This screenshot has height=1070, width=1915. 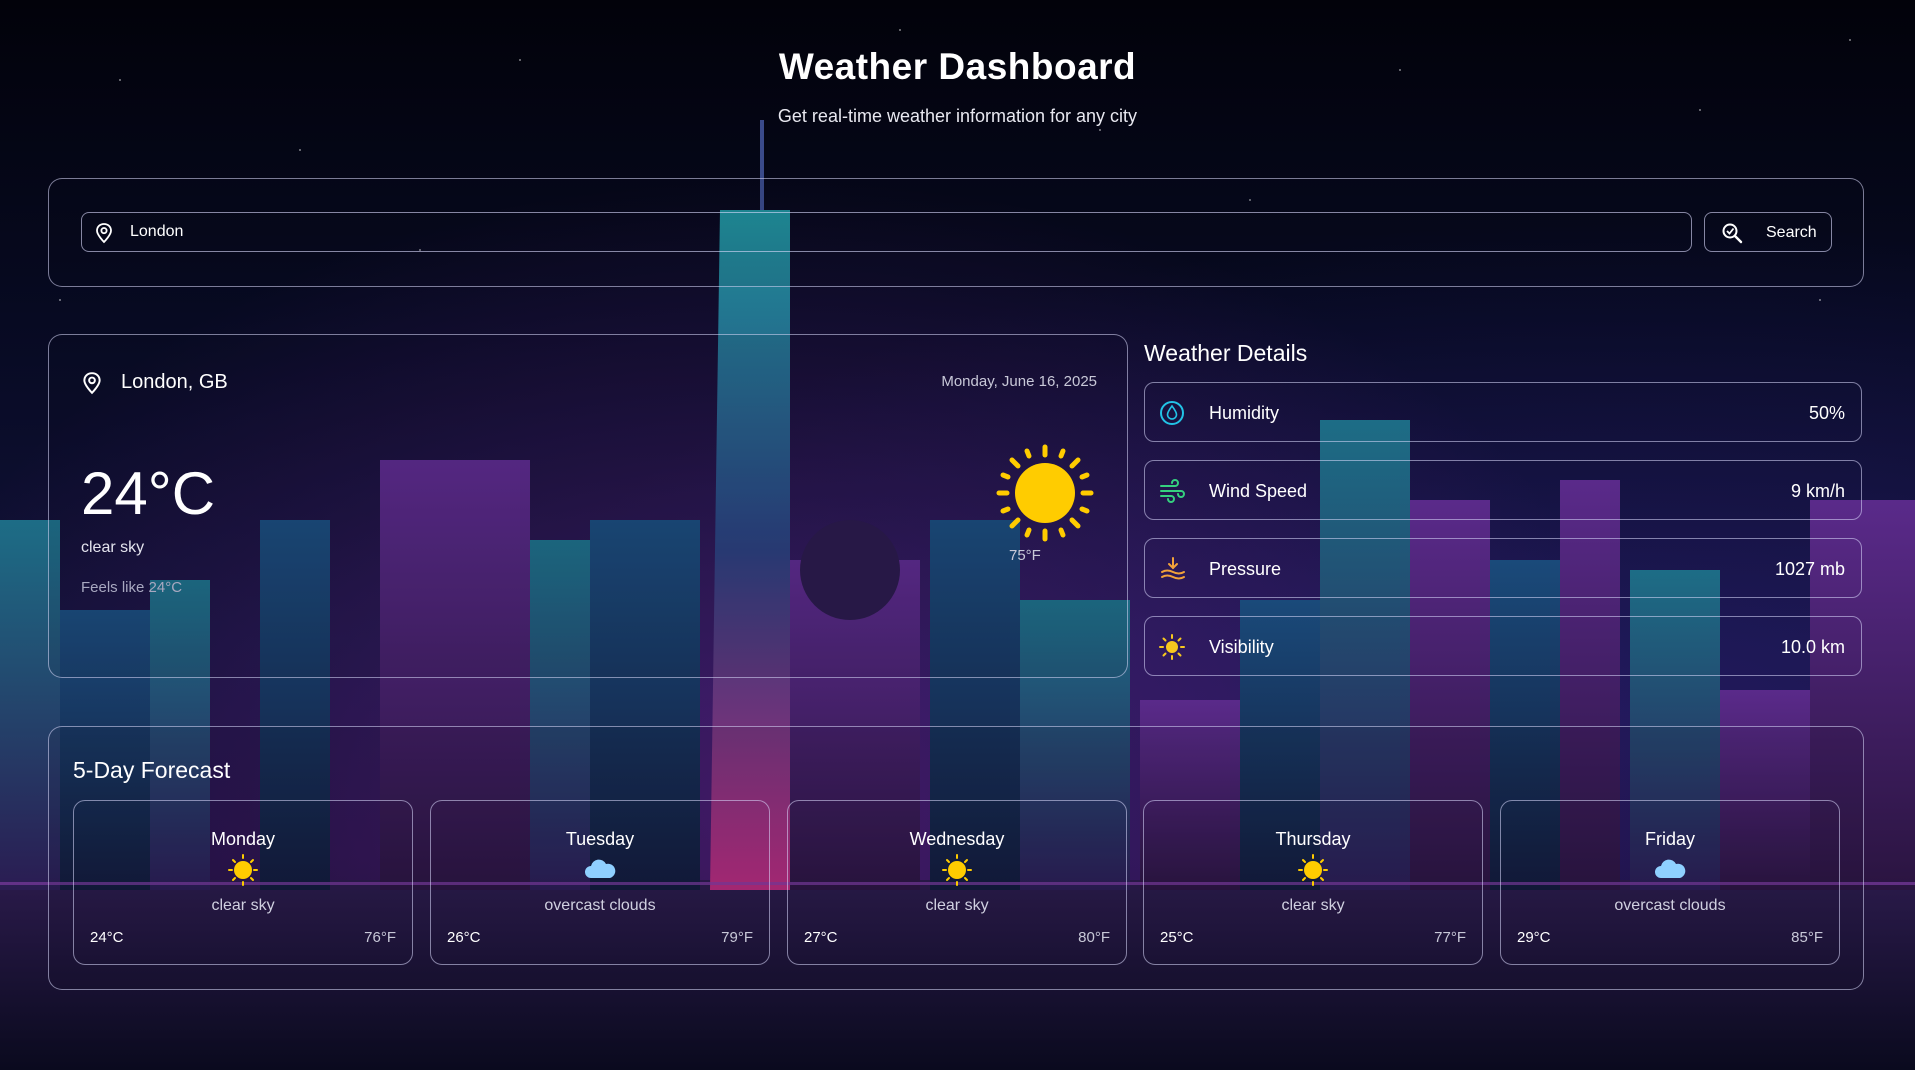 What do you see at coordinates (1173, 571) in the screenshot?
I see `pressure-icon` at bounding box center [1173, 571].